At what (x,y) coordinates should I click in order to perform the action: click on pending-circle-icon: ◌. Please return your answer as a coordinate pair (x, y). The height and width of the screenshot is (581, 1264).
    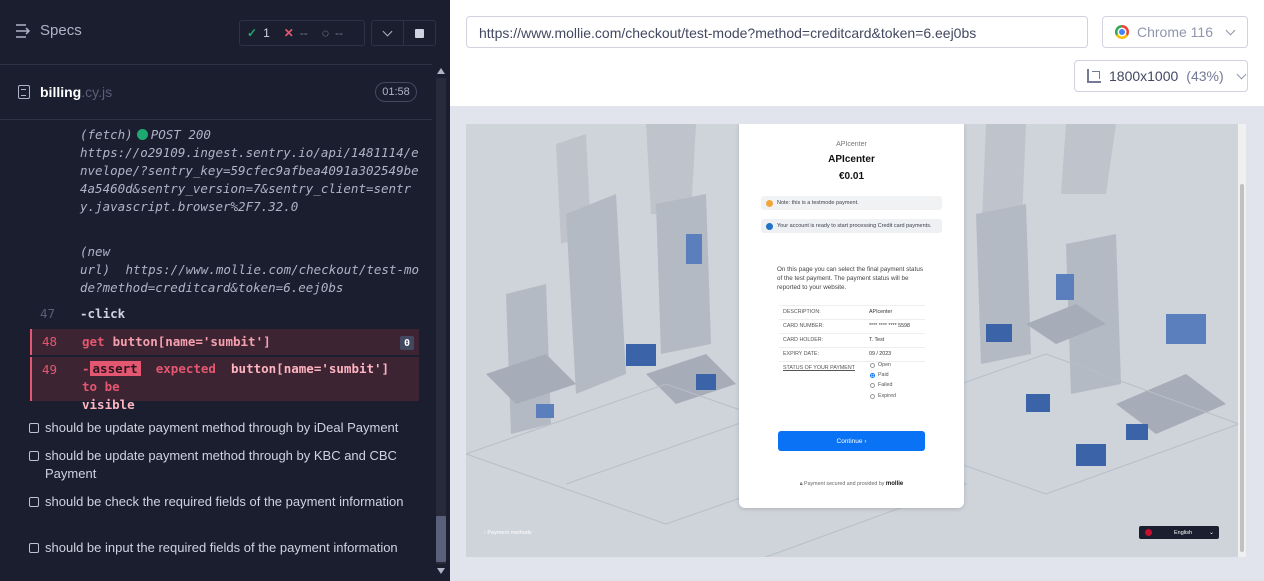
    Looking at the image, I should click on (325, 33).